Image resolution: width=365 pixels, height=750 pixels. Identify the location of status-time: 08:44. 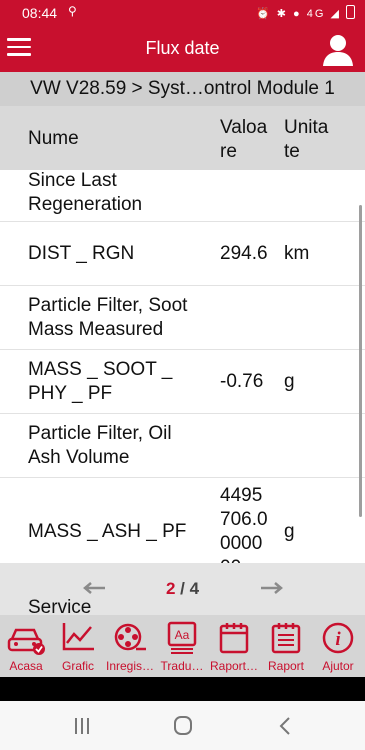
(40, 13).